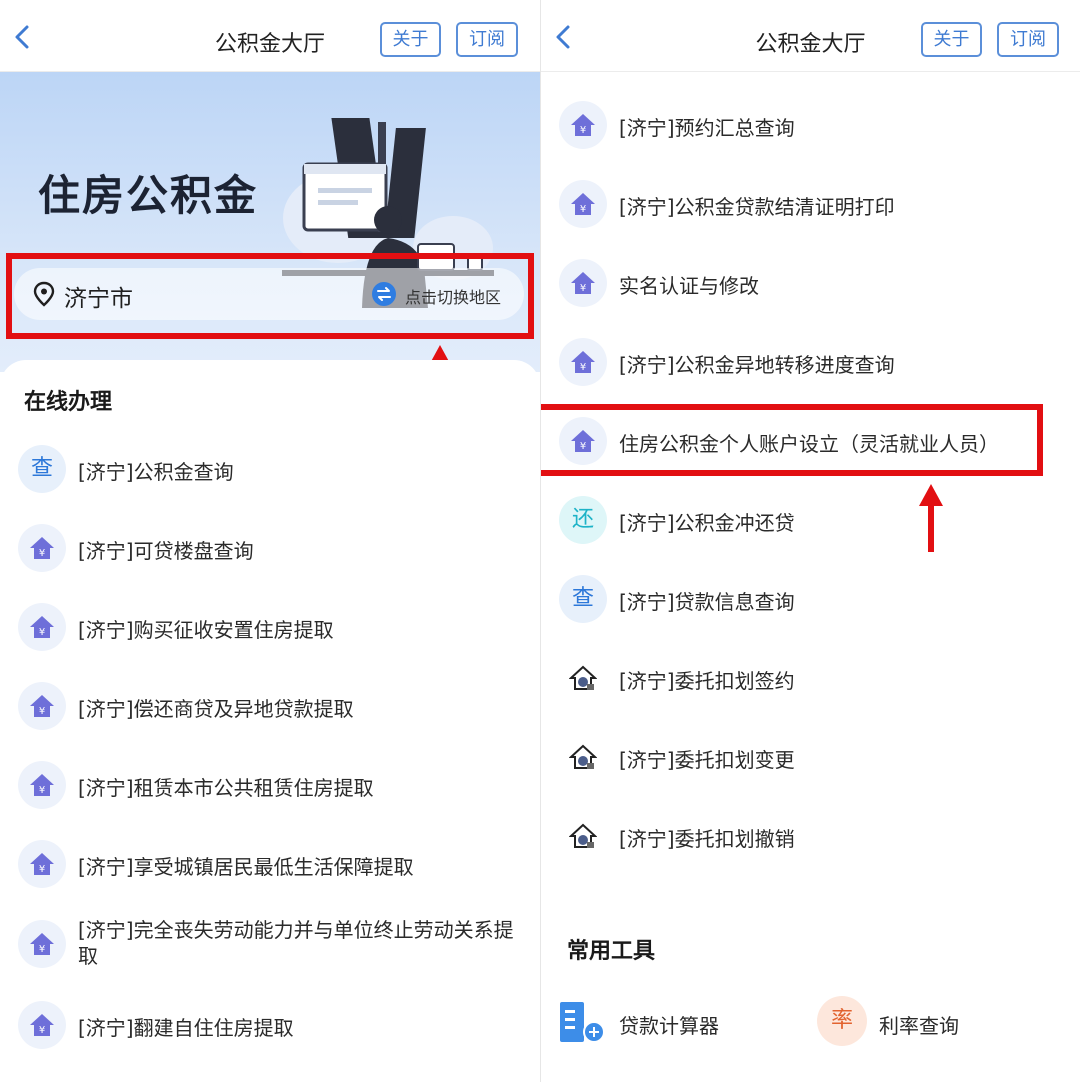  Describe the element at coordinates (669, 1026) in the screenshot. I see `tool-label: 贷款计算器` at that location.